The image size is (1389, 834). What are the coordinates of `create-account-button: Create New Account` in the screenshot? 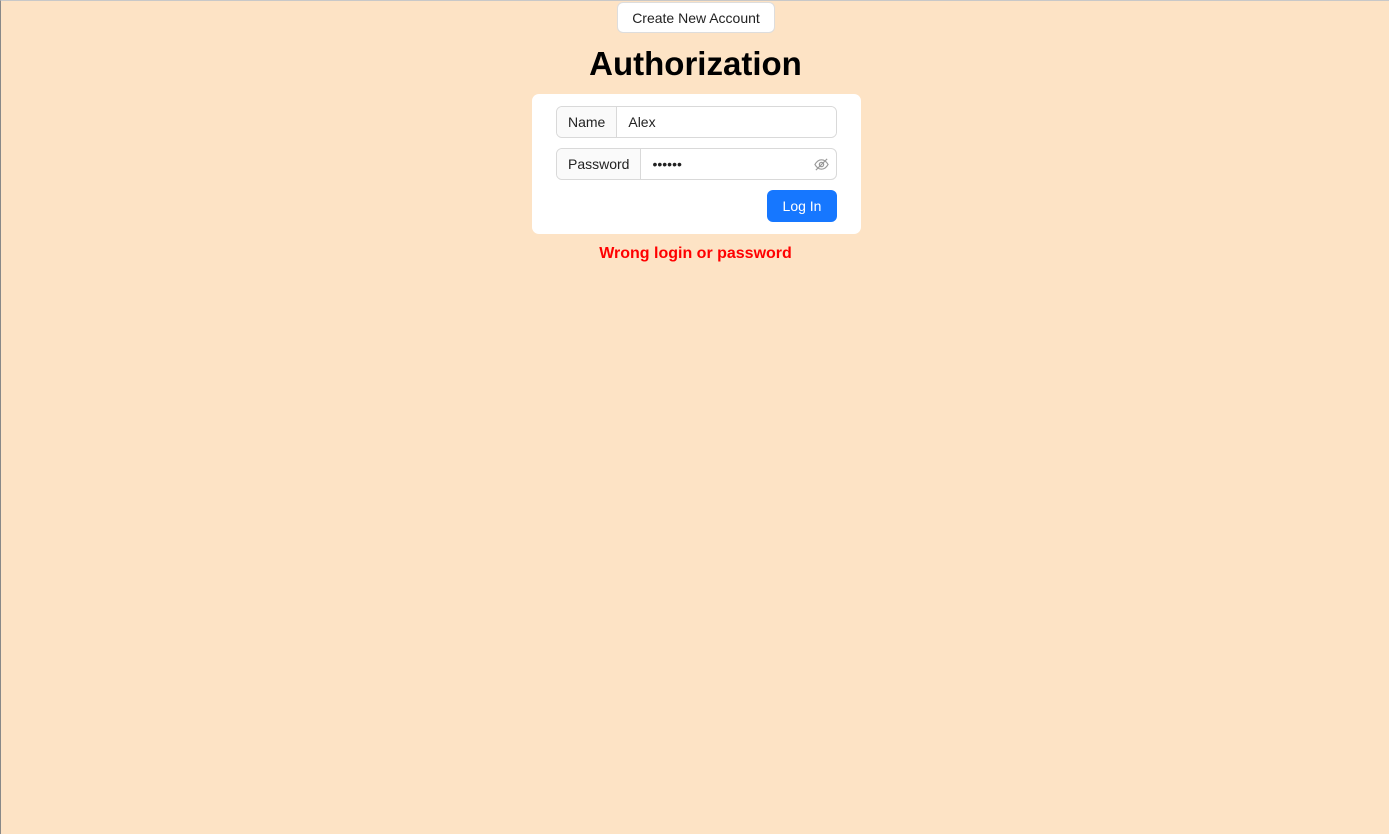 It's located at (696, 17).